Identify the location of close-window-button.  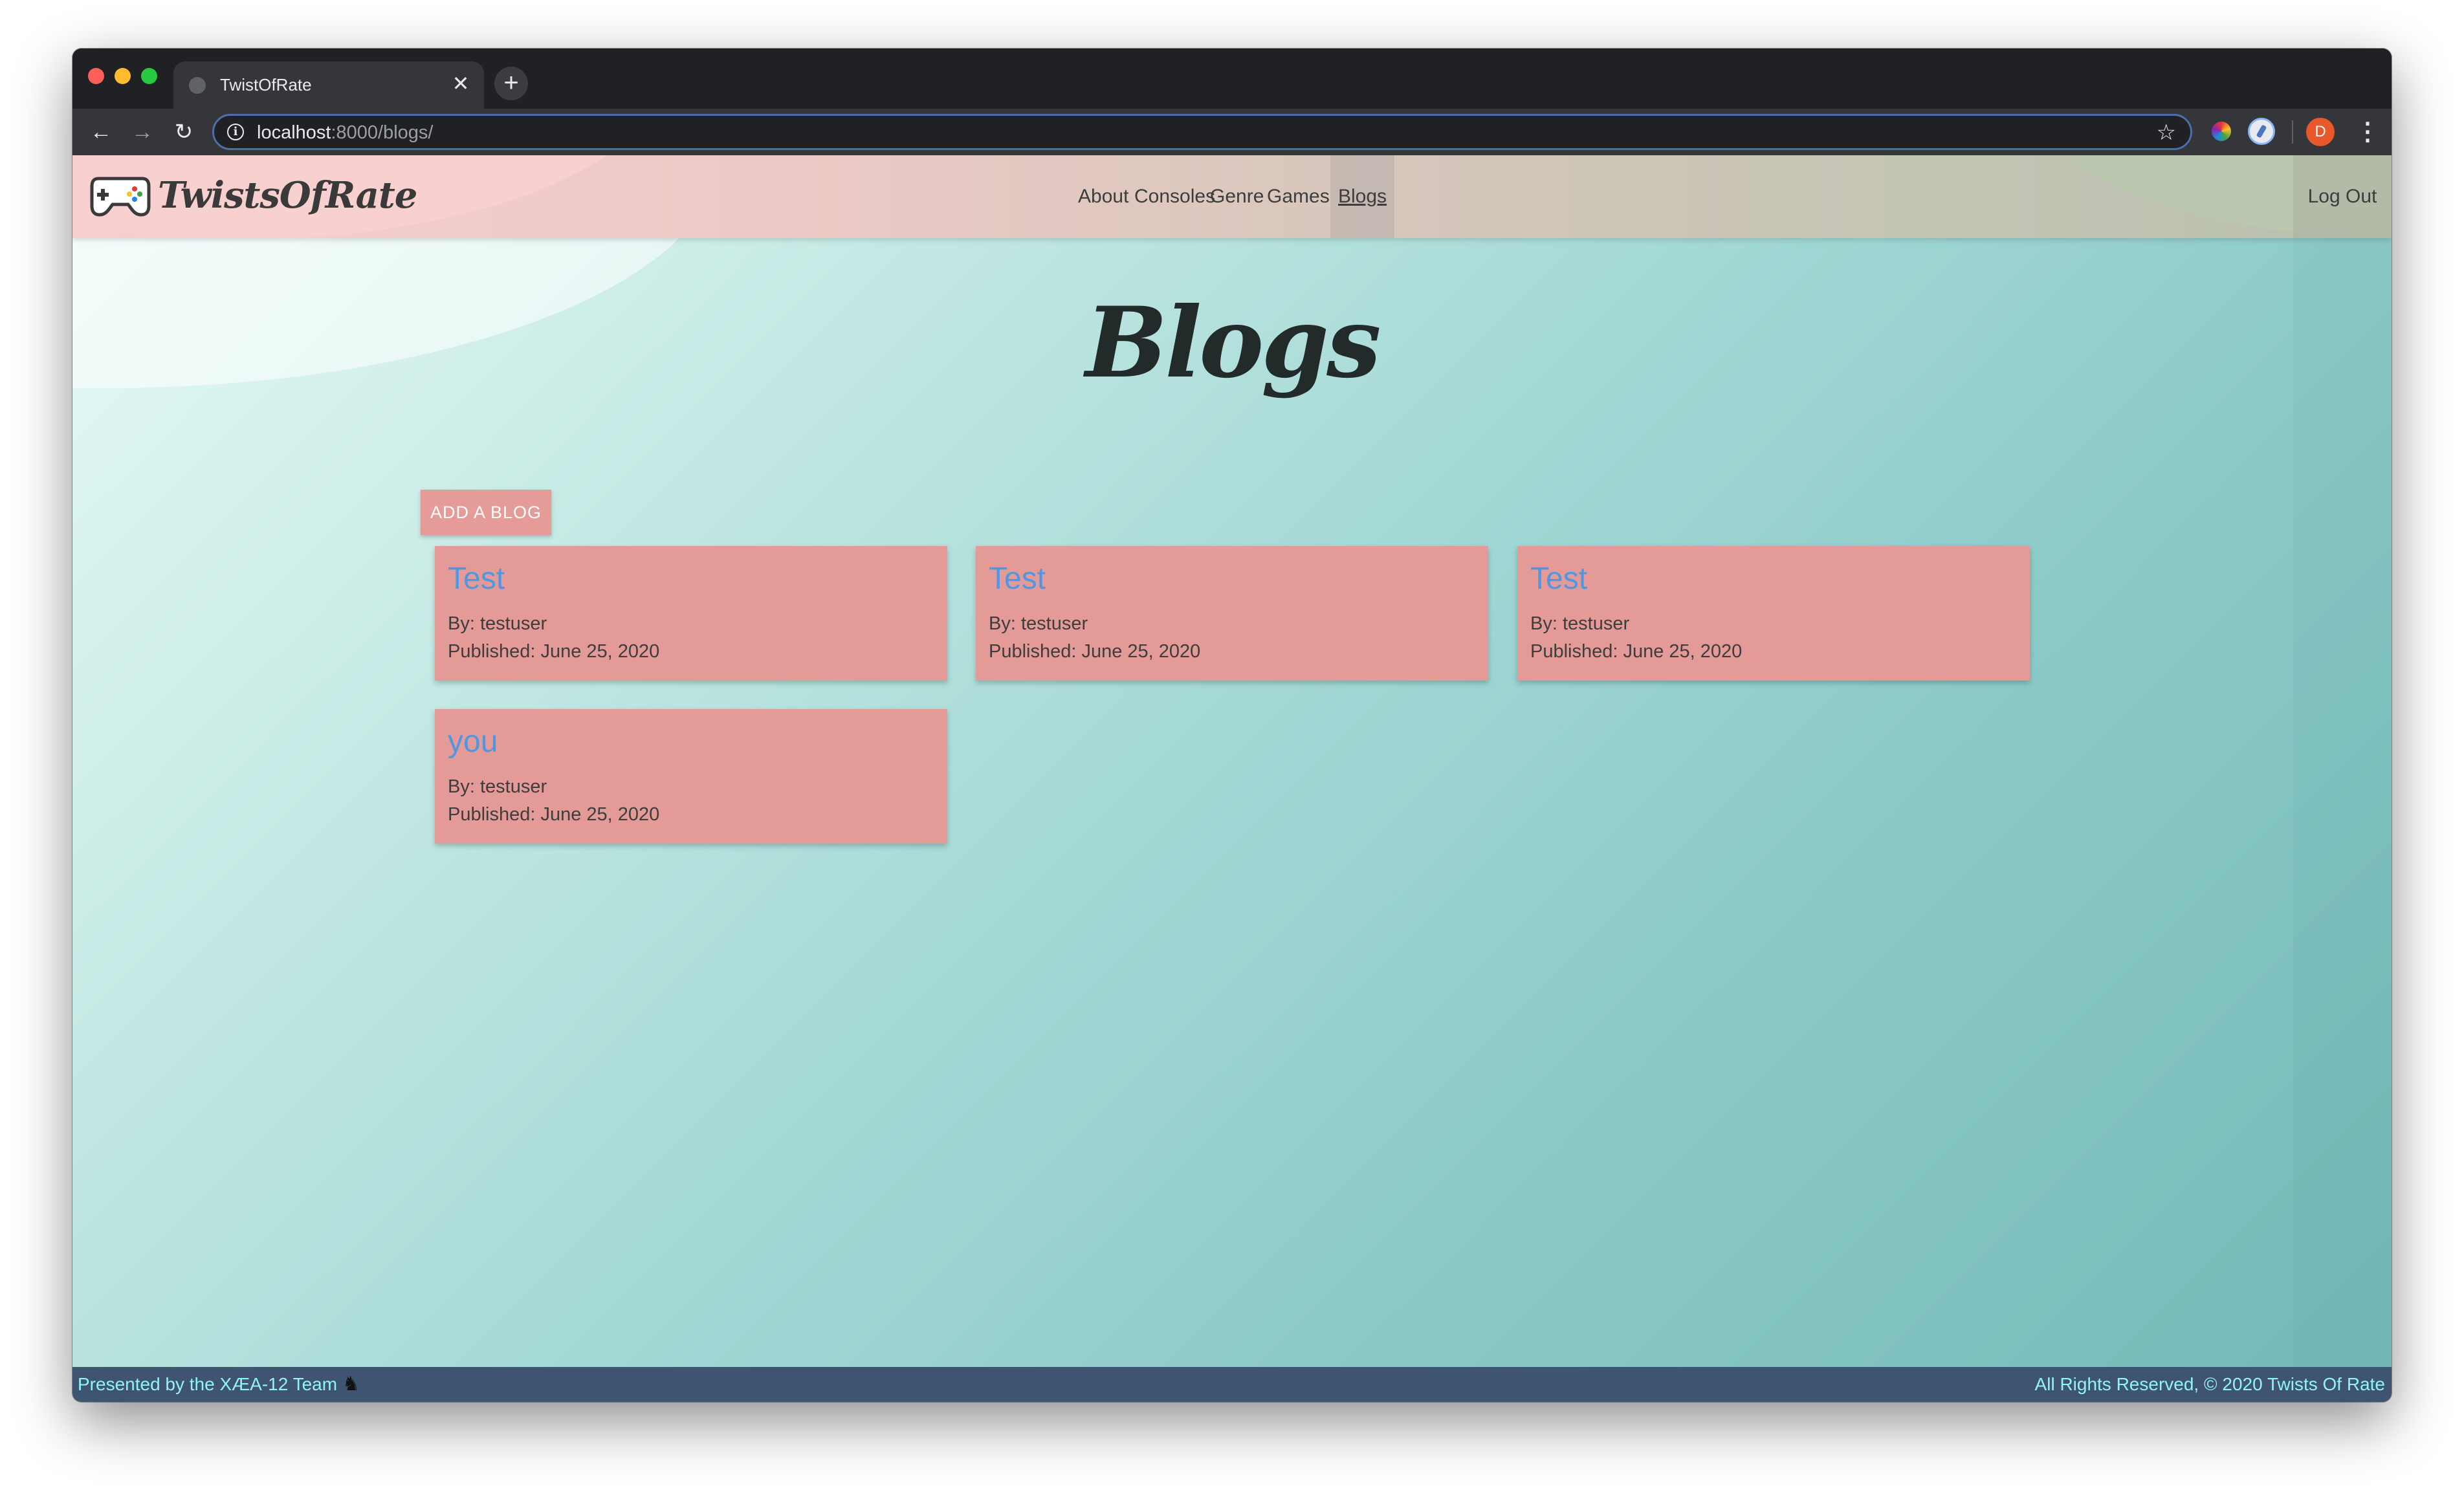
(96, 76).